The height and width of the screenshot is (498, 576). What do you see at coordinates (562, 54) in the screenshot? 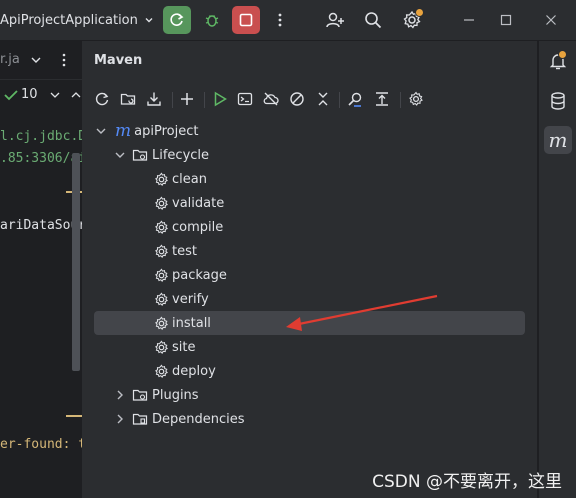
I see `notification-badge` at bounding box center [562, 54].